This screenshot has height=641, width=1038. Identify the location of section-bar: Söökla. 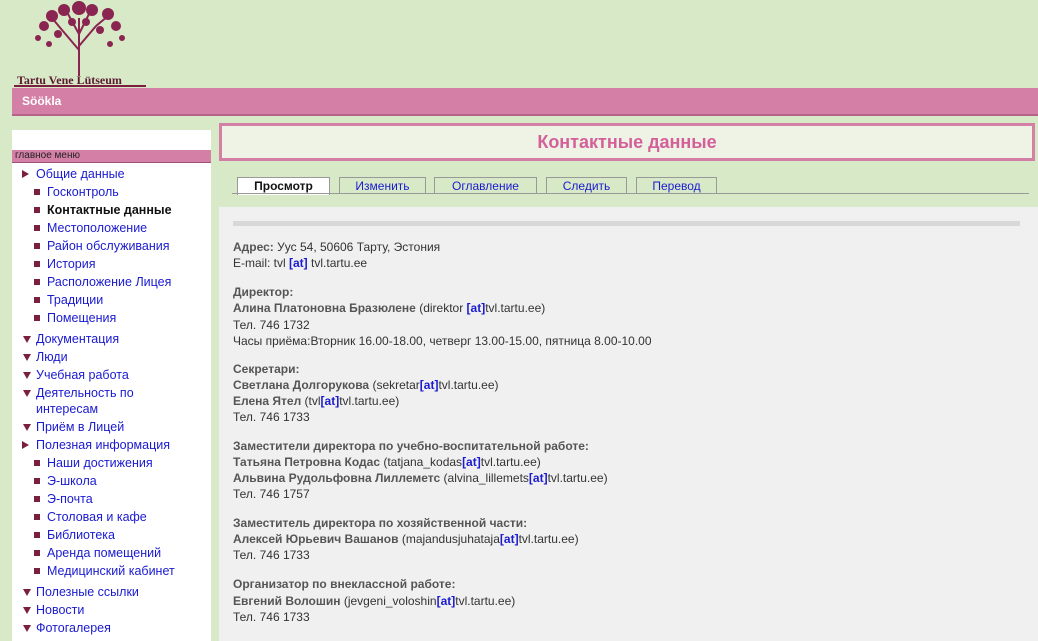
(525, 102).